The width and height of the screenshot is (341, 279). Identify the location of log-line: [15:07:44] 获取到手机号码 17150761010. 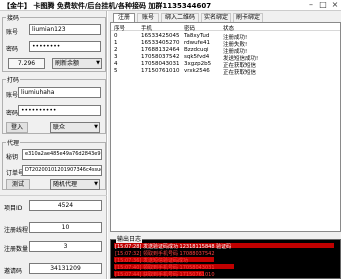
(165, 275).